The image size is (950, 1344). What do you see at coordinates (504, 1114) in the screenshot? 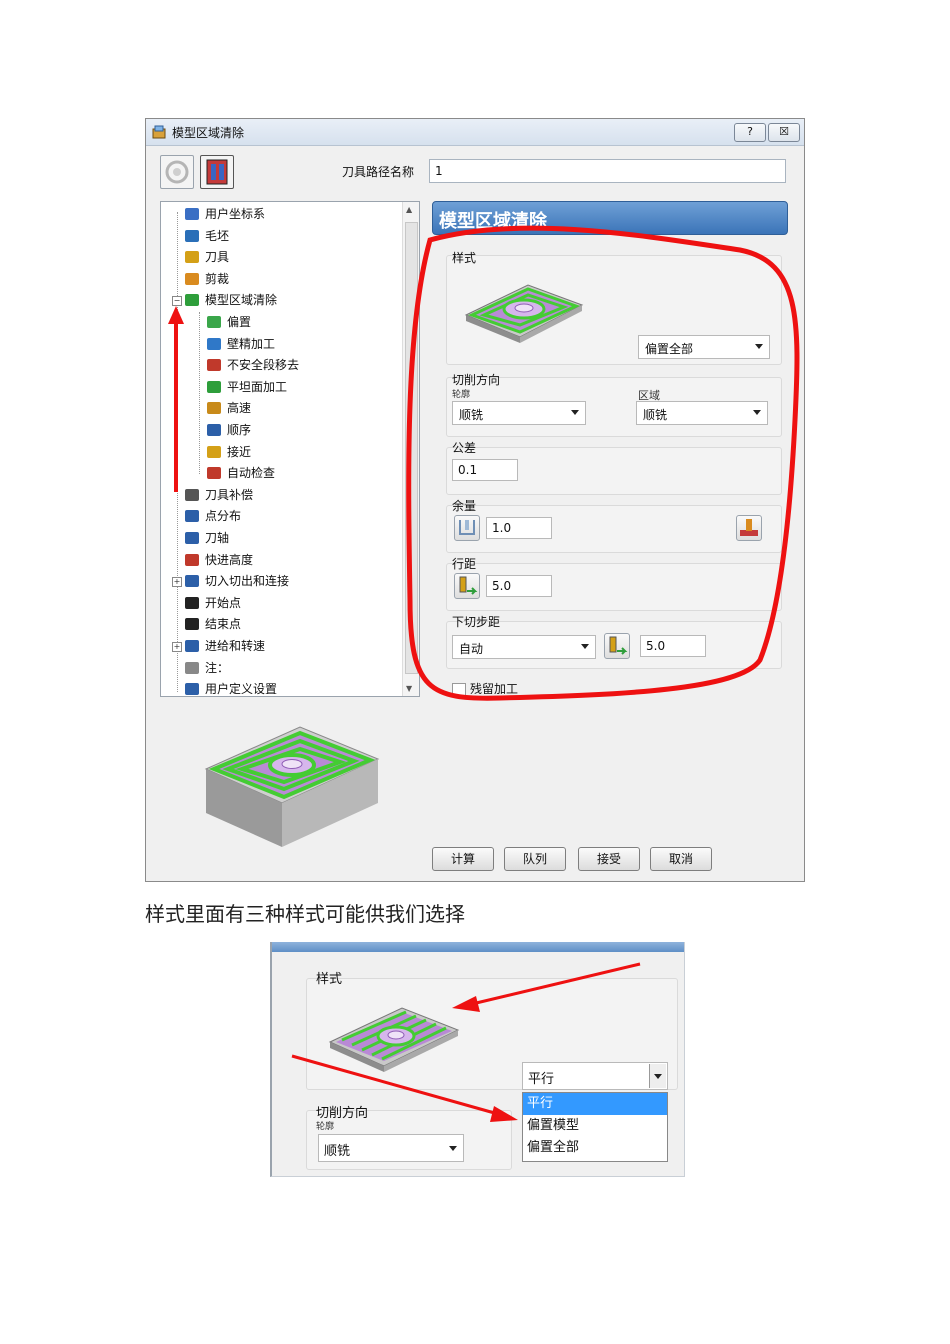
I see `arrow-to-options-head` at bounding box center [504, 1114].